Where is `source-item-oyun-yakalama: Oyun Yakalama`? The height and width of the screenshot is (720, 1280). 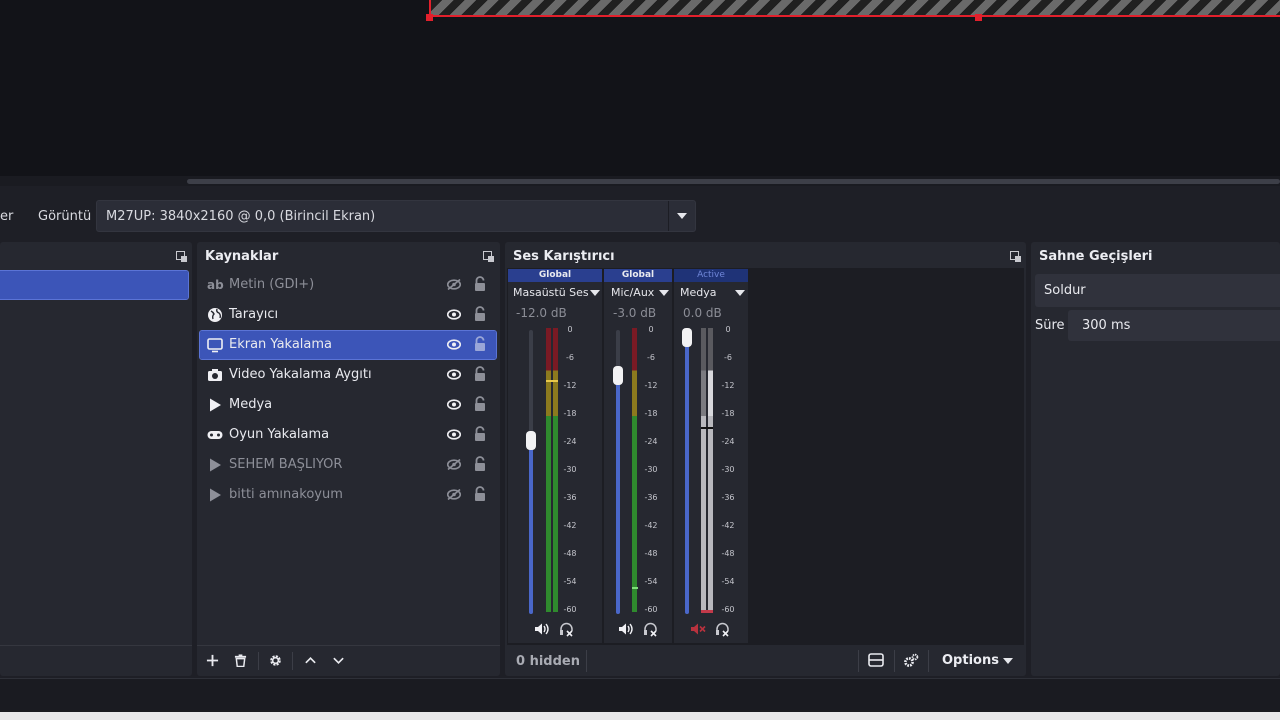 source-item-oyun-yakalama: Oyun Yakalama is located at coordinates (348, 435).